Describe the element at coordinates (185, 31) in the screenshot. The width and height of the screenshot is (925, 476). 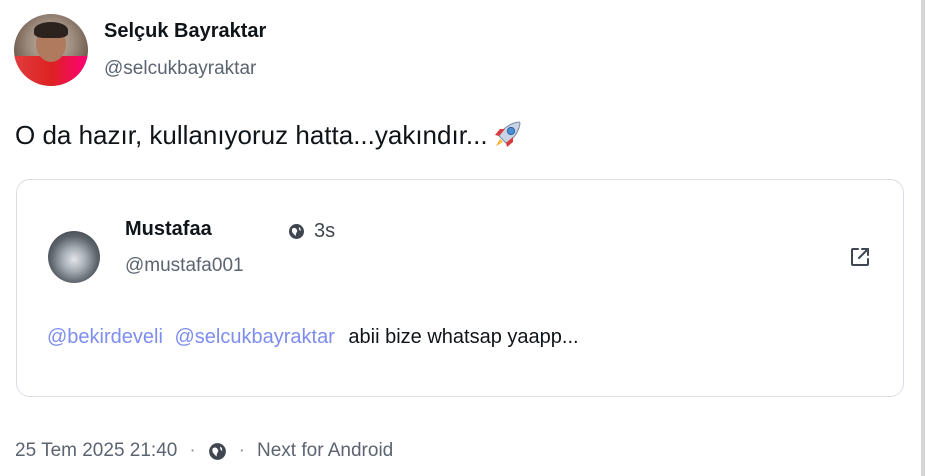
I see `author-name: Selçuk Bayraktar` at that location.